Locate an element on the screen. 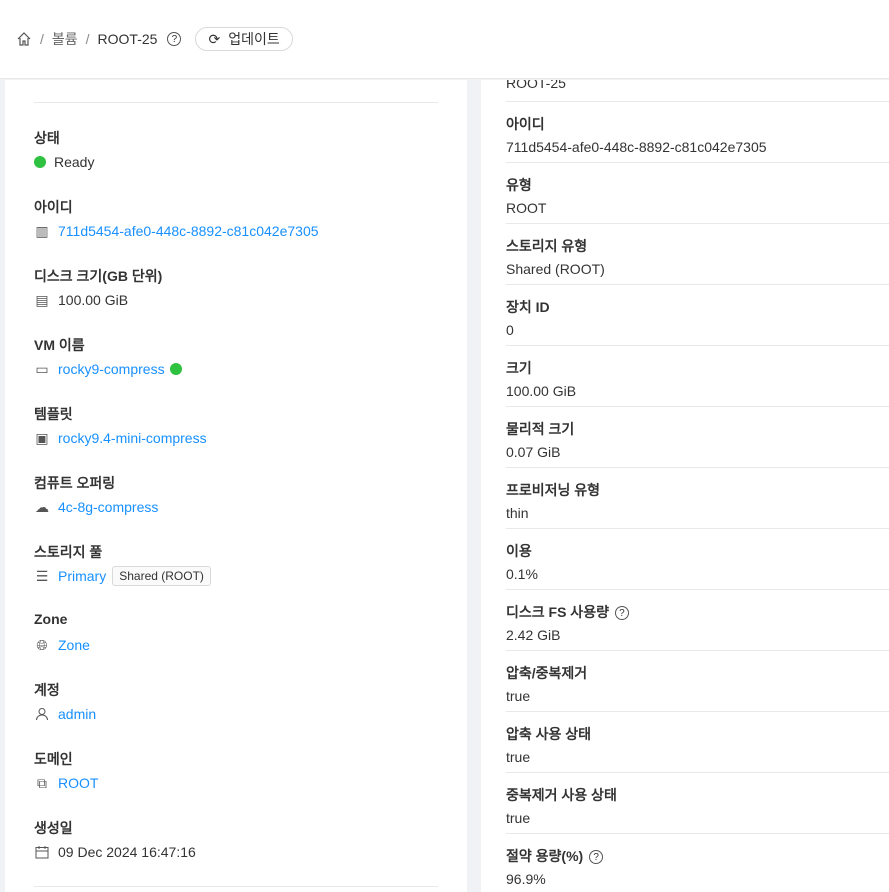  save-icon: ▣ is located at coordinates (42, 437).